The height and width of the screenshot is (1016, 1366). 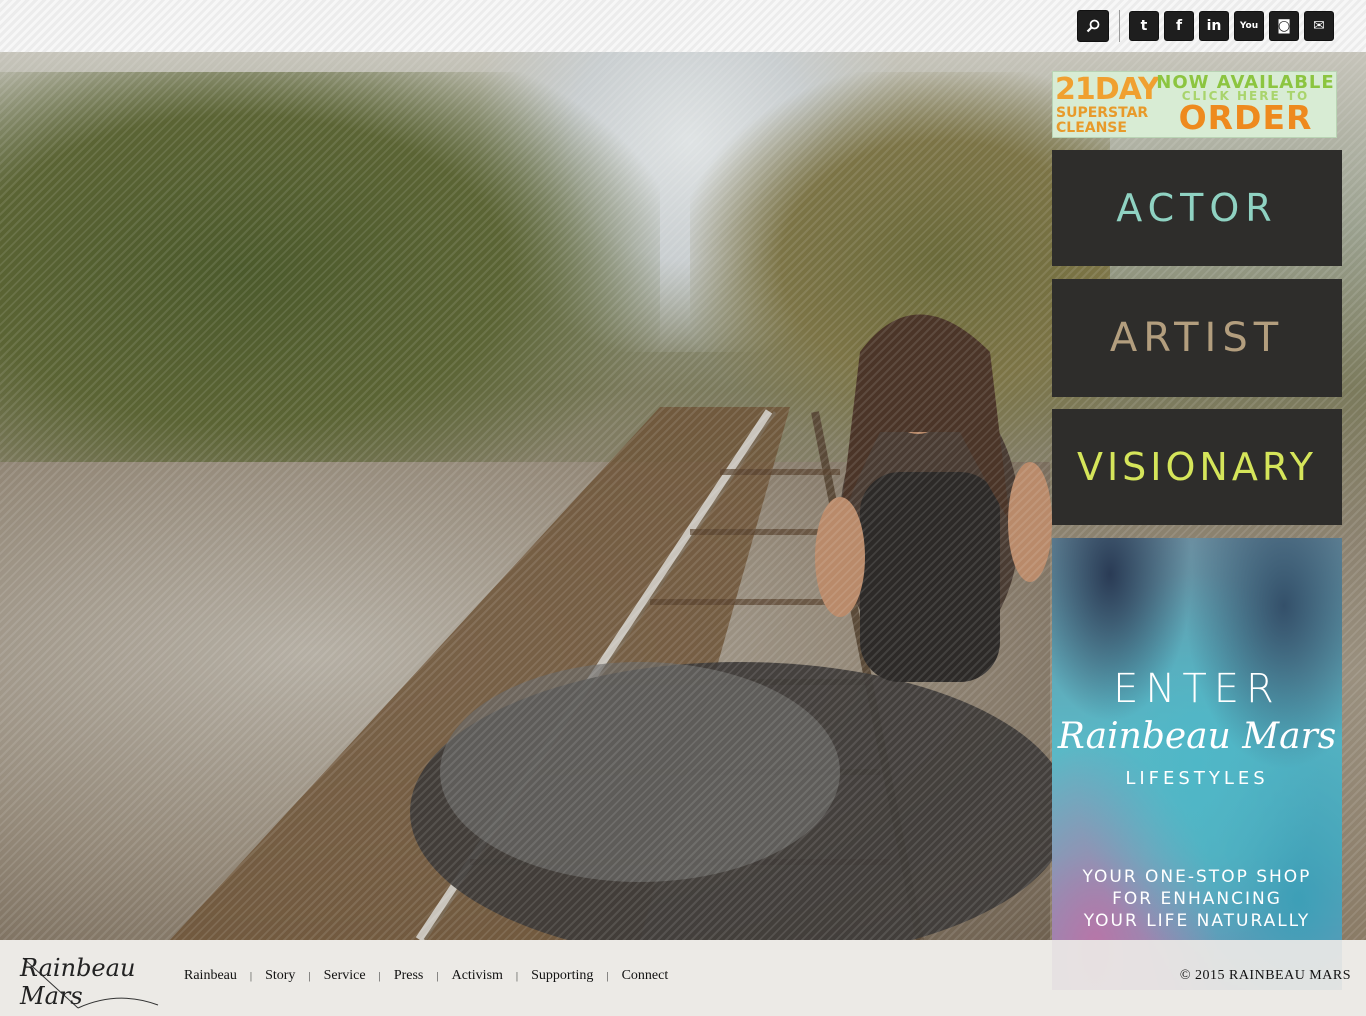 What do you see at coordinates (1102, 120) in the screenshot?
I see `banner-title: SUPERSTAR CLEANSE` at bounding box center [1102, 120].